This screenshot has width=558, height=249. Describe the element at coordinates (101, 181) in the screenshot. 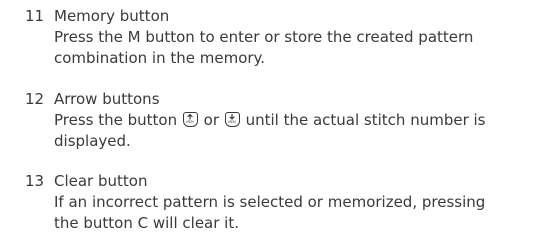

I see `entry-title: Clear button` at that location.